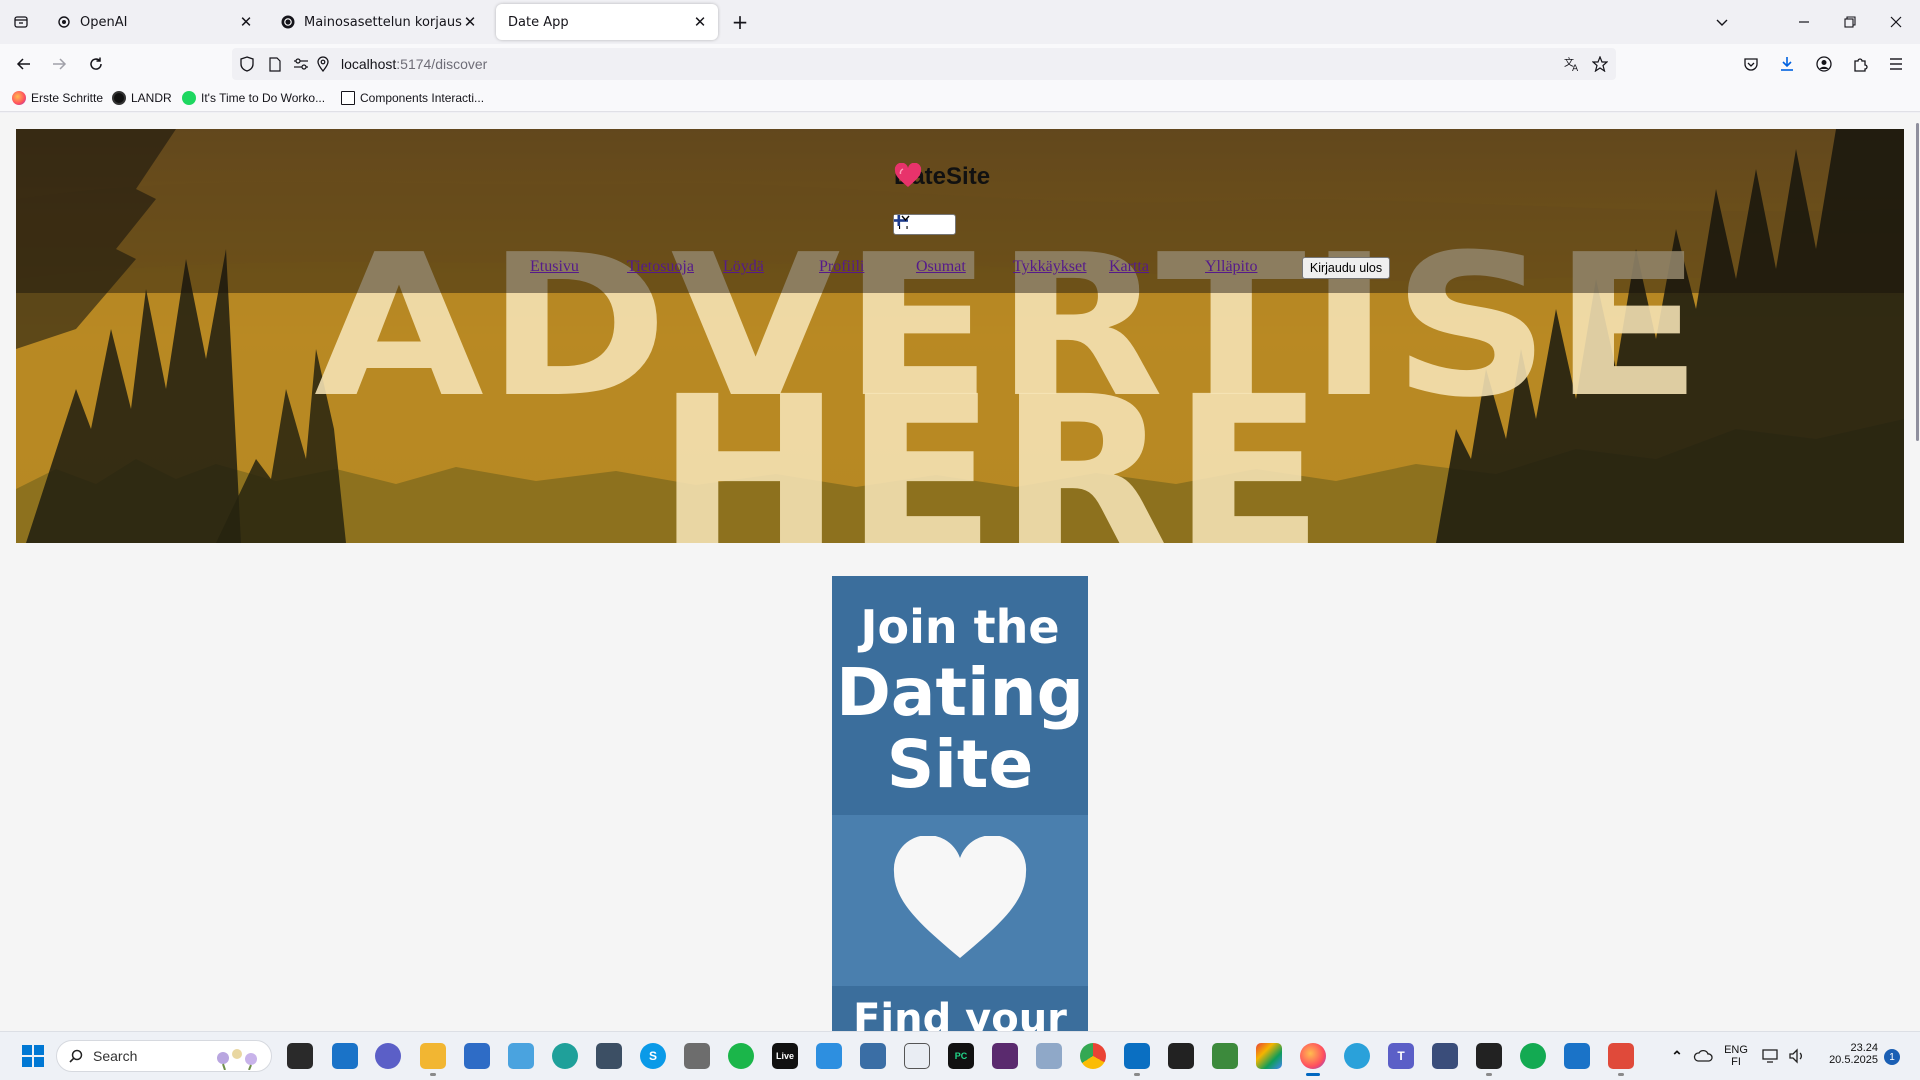 The width and height of the screenshot is (1920, 1080). What do you see at coordinates (142, 98) in the screenshot?
I see `bookmark-landr: LANDR` at bounding box center [142, 98].